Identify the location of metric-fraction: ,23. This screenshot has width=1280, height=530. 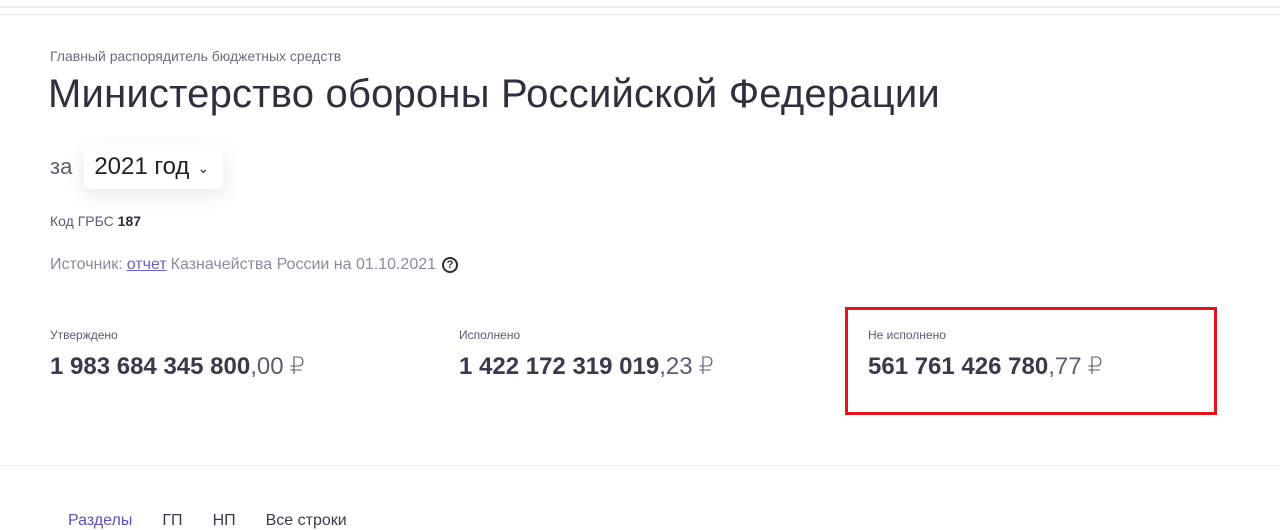
(676, 366).